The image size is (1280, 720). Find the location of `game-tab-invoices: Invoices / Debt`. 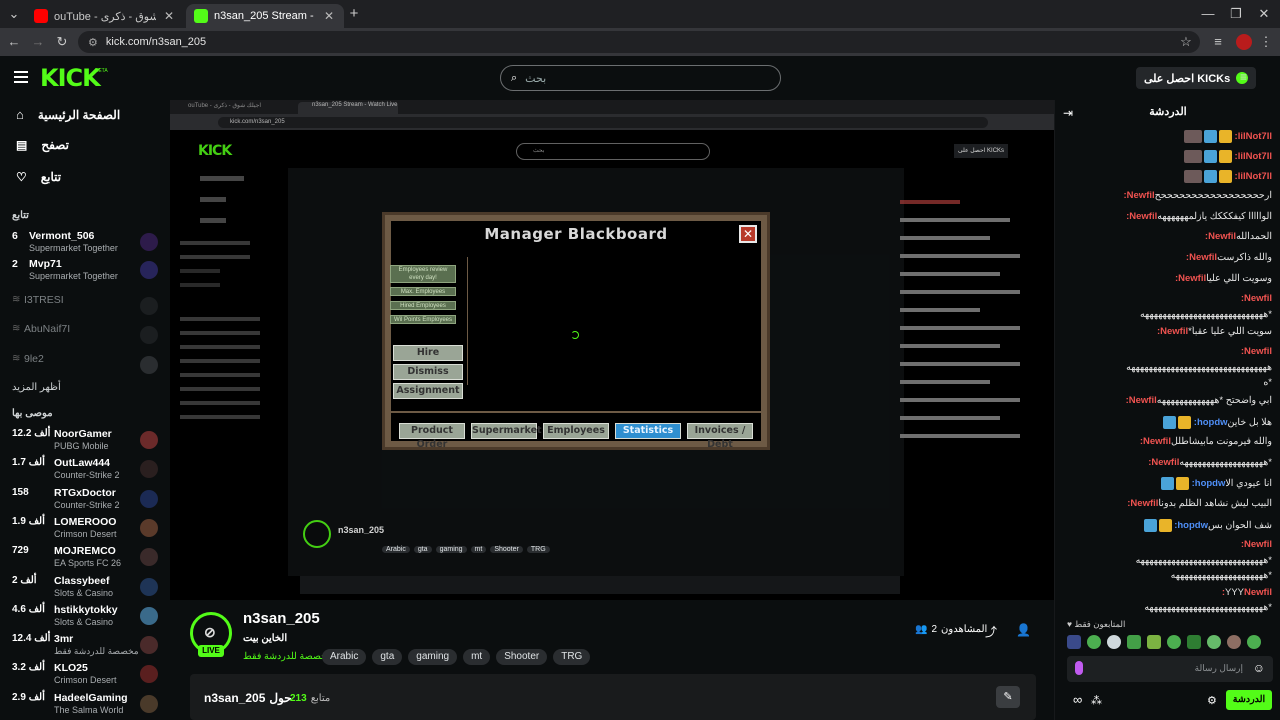

game-tab-invoices: Invoices / Debt is located at coordinates (720, 436).